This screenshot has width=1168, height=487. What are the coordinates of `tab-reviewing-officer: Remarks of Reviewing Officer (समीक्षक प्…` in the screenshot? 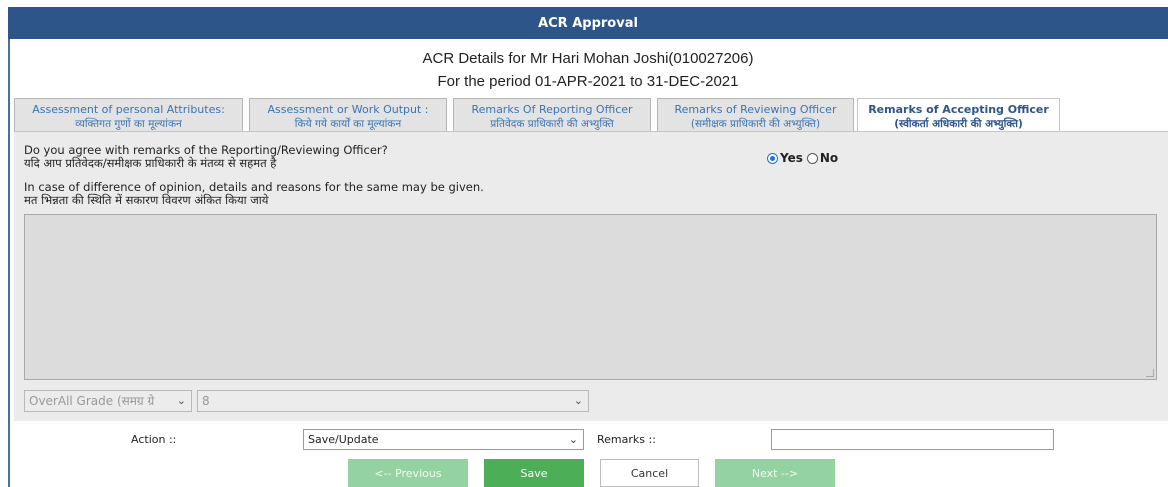 It's located at (755, 115).